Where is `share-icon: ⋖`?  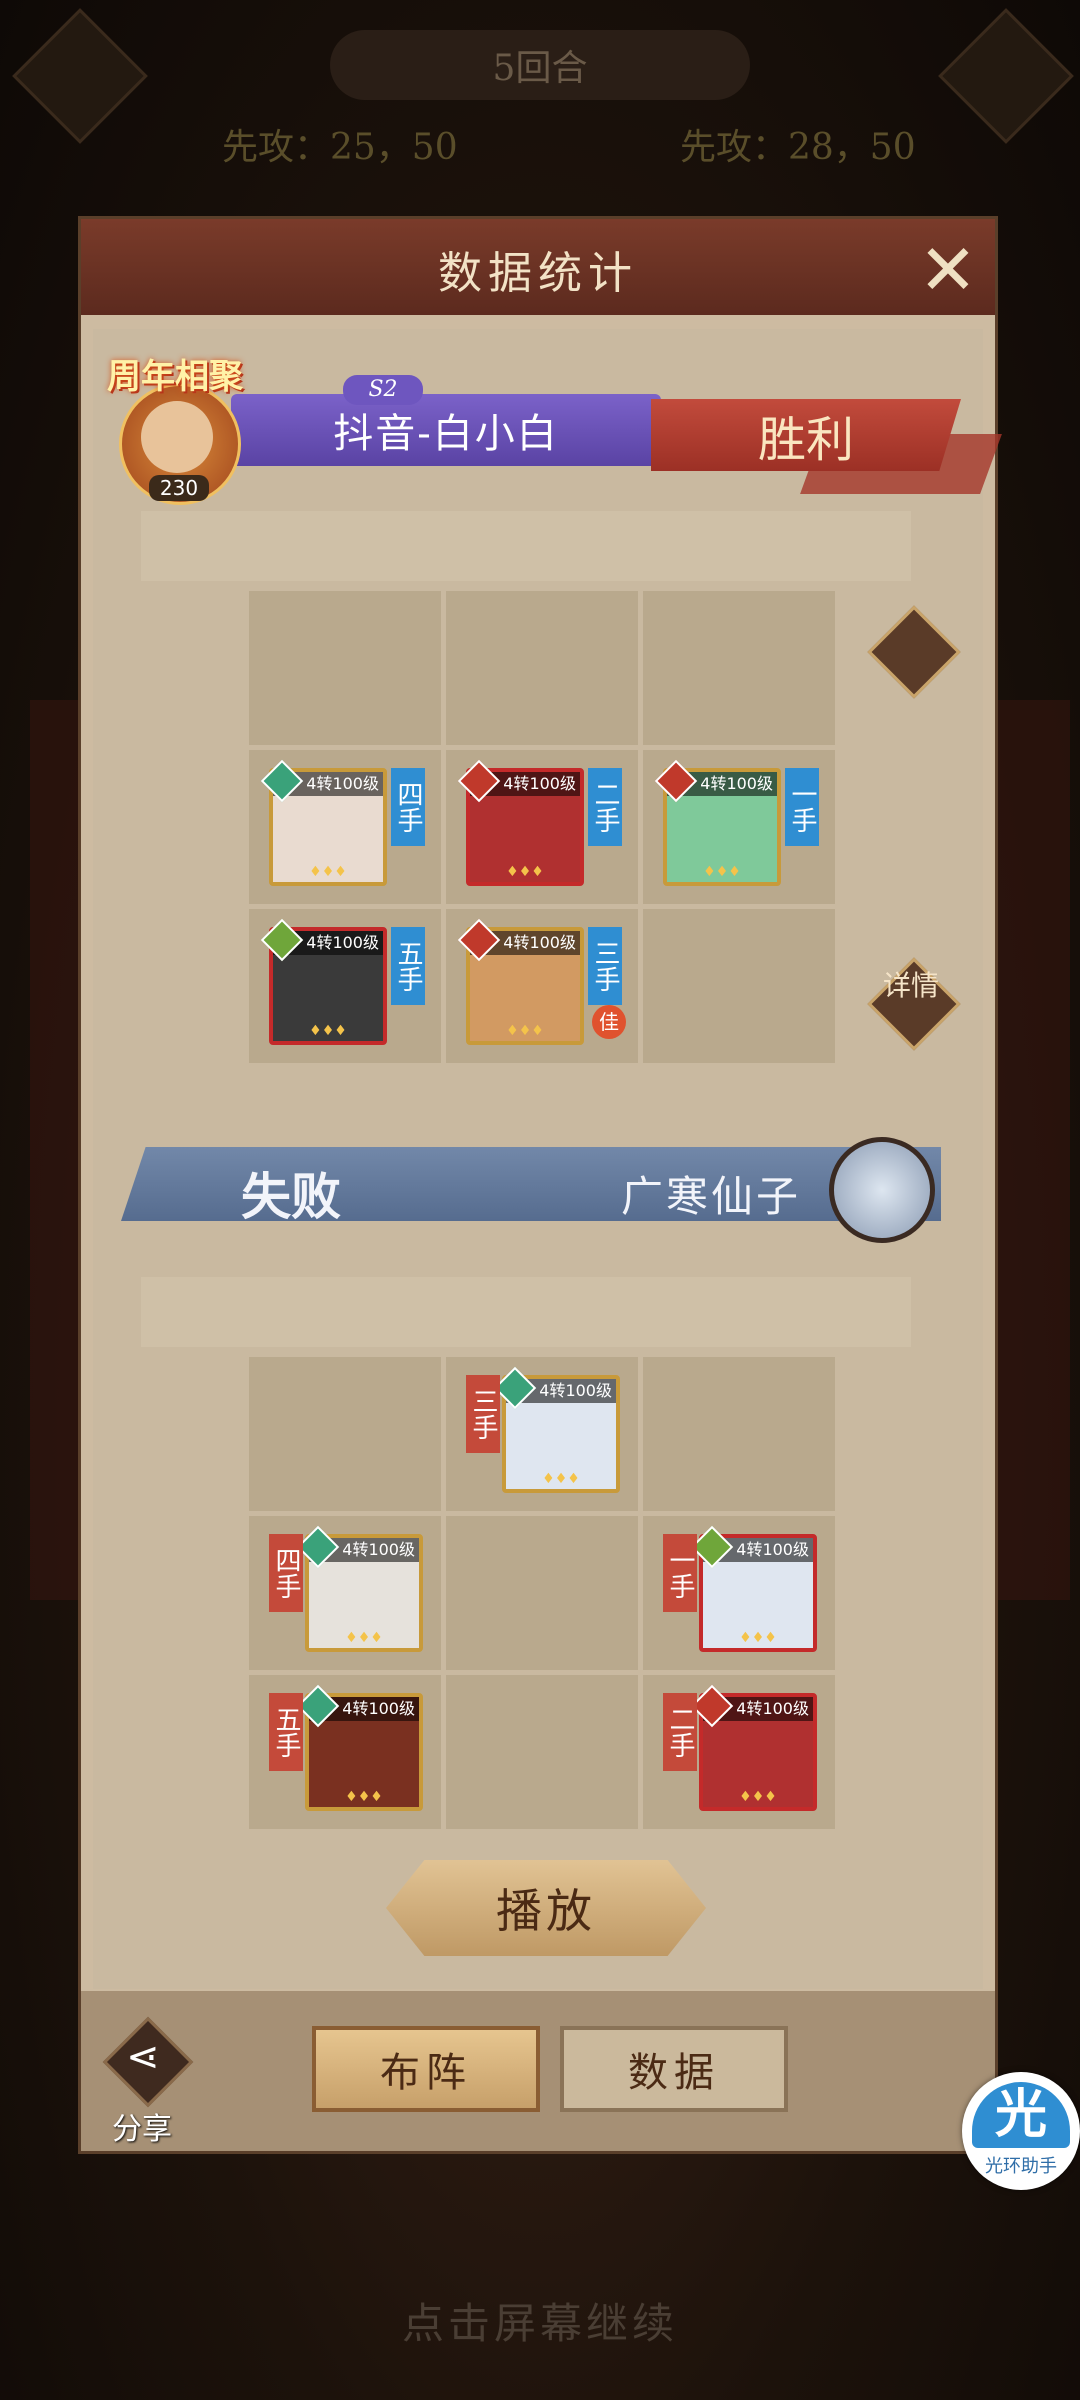
share-icon: ⋖ is located at coordinates (143, 2057).